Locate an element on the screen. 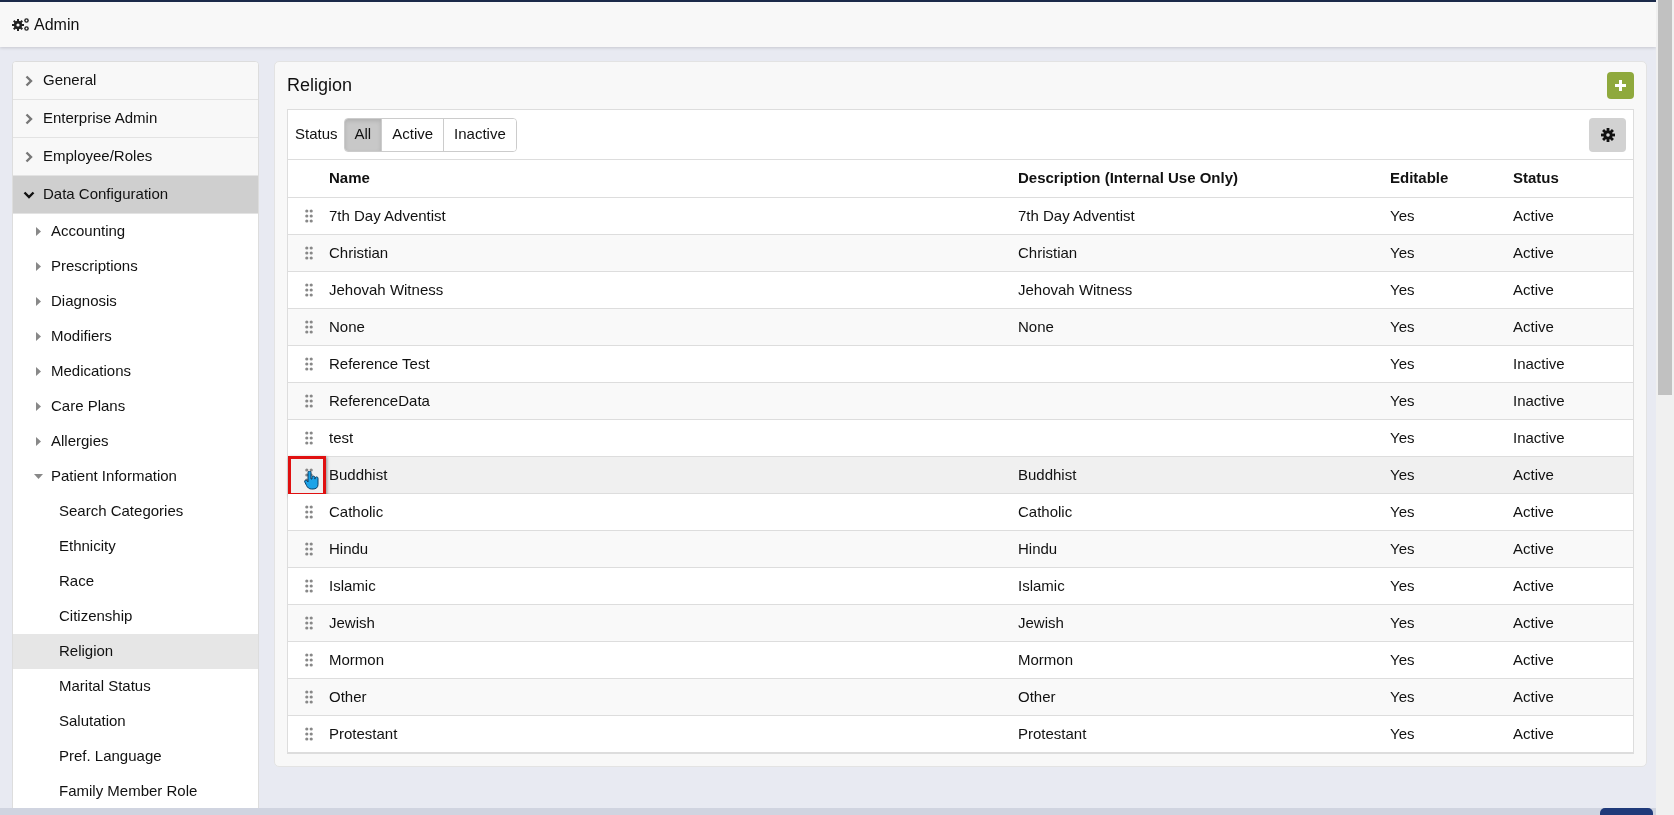 The width and height of the screenshot is (1674, 815). sidebar-group: Data Configuration is located at coordinates (135, 195).